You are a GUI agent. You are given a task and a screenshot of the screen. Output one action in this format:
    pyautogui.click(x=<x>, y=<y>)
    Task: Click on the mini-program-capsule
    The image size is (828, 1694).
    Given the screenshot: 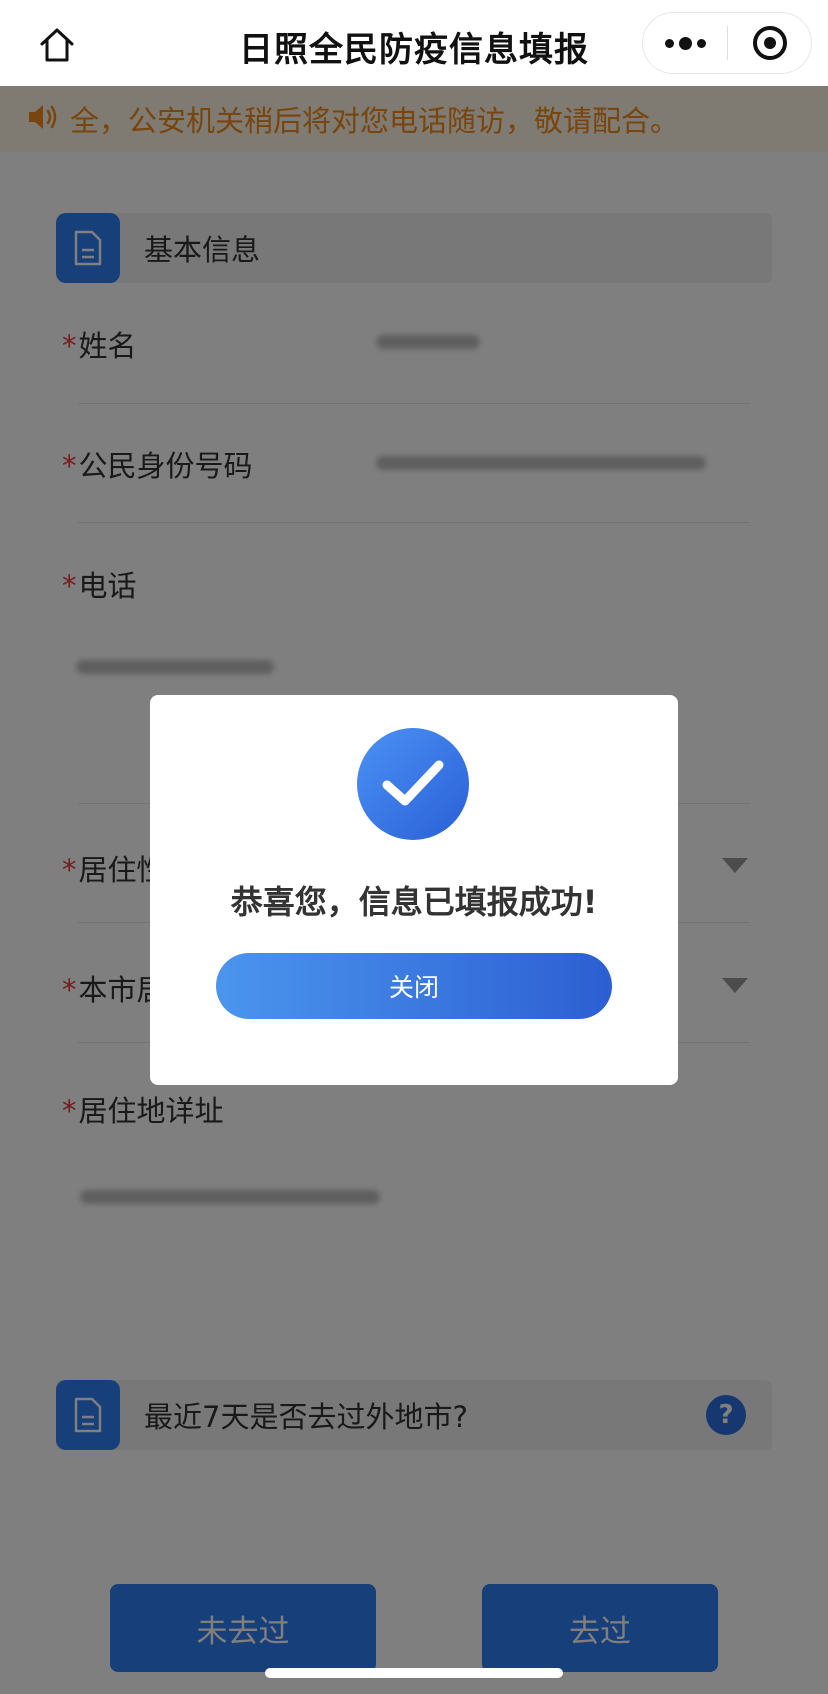 What is the action you would take?
    pyautogui.click(x=727, y=43)
    